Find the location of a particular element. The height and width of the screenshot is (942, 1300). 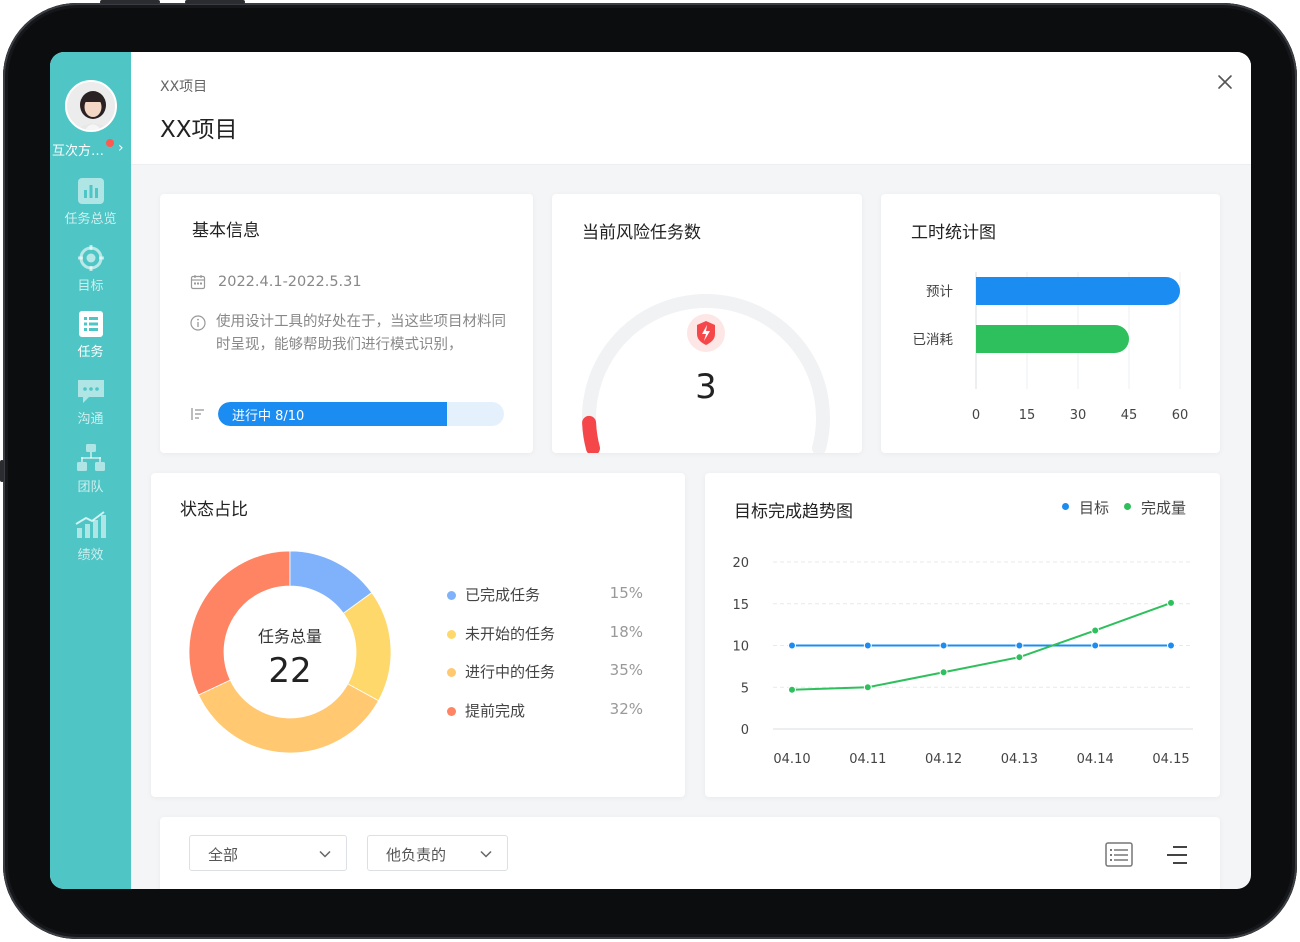

nav-item-goals: 目标 is located at coordinates (90, 269).